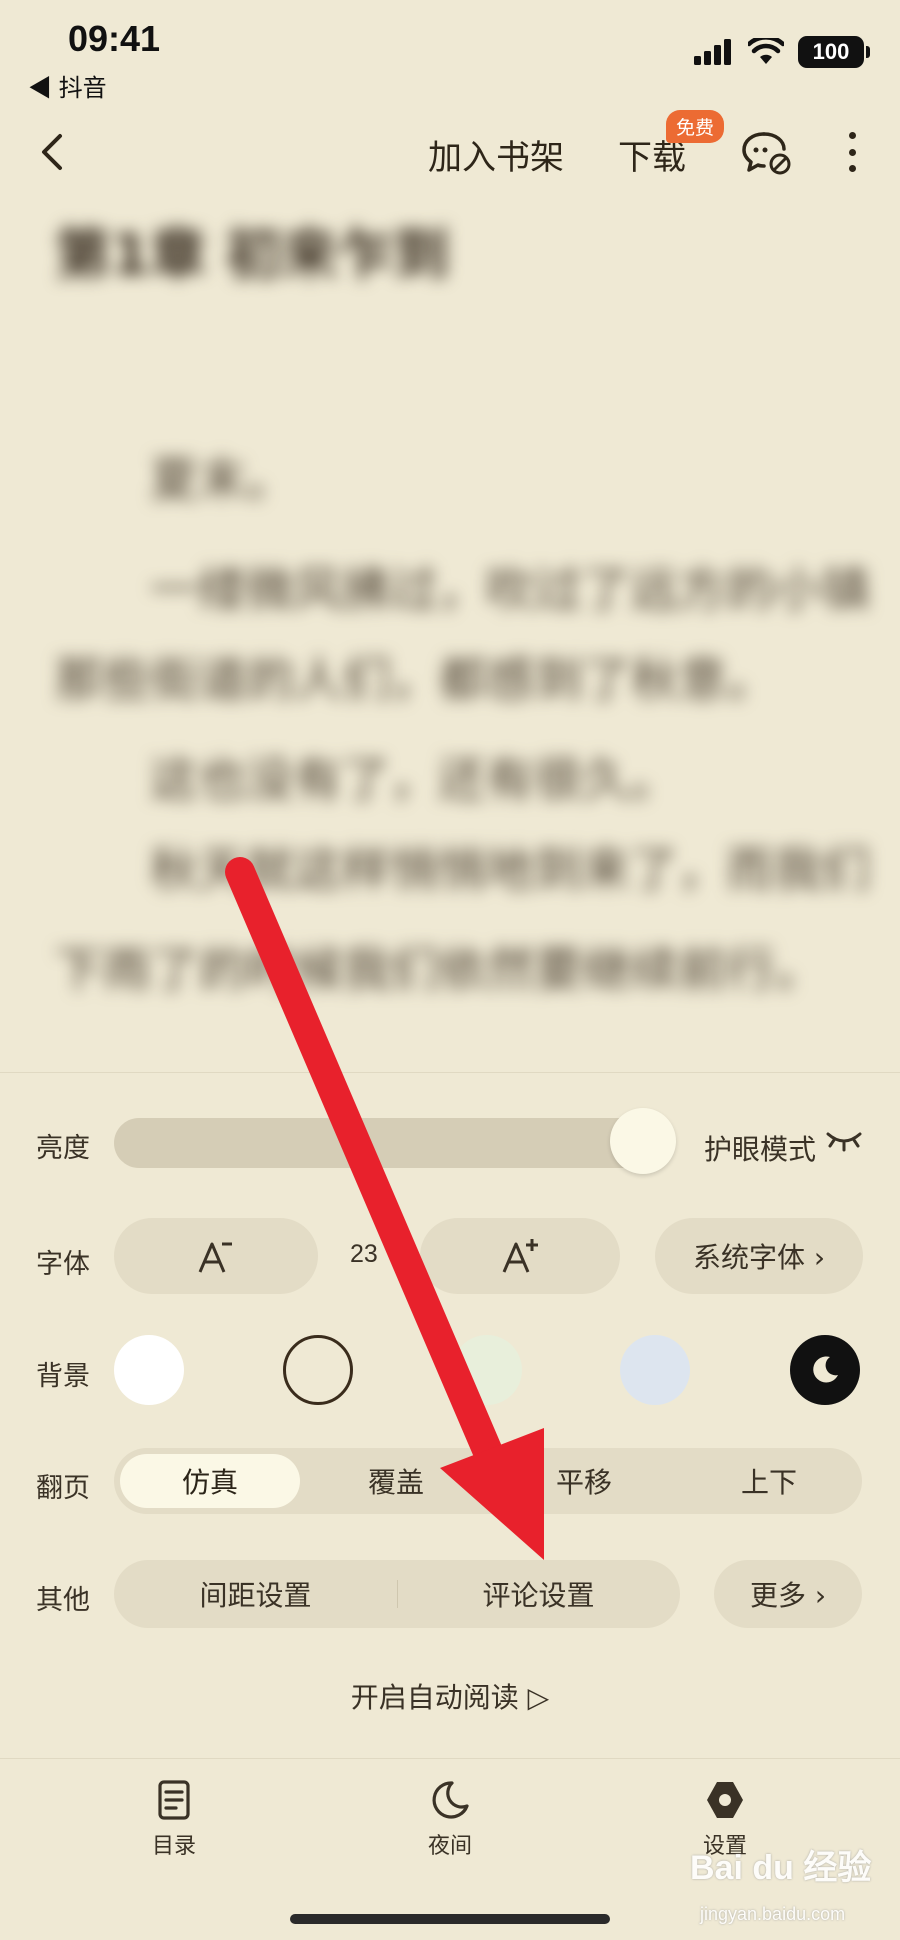  Describe the element at coordinates (63, 1376) in the screenshot. I see `background-label: 背景` at that location.